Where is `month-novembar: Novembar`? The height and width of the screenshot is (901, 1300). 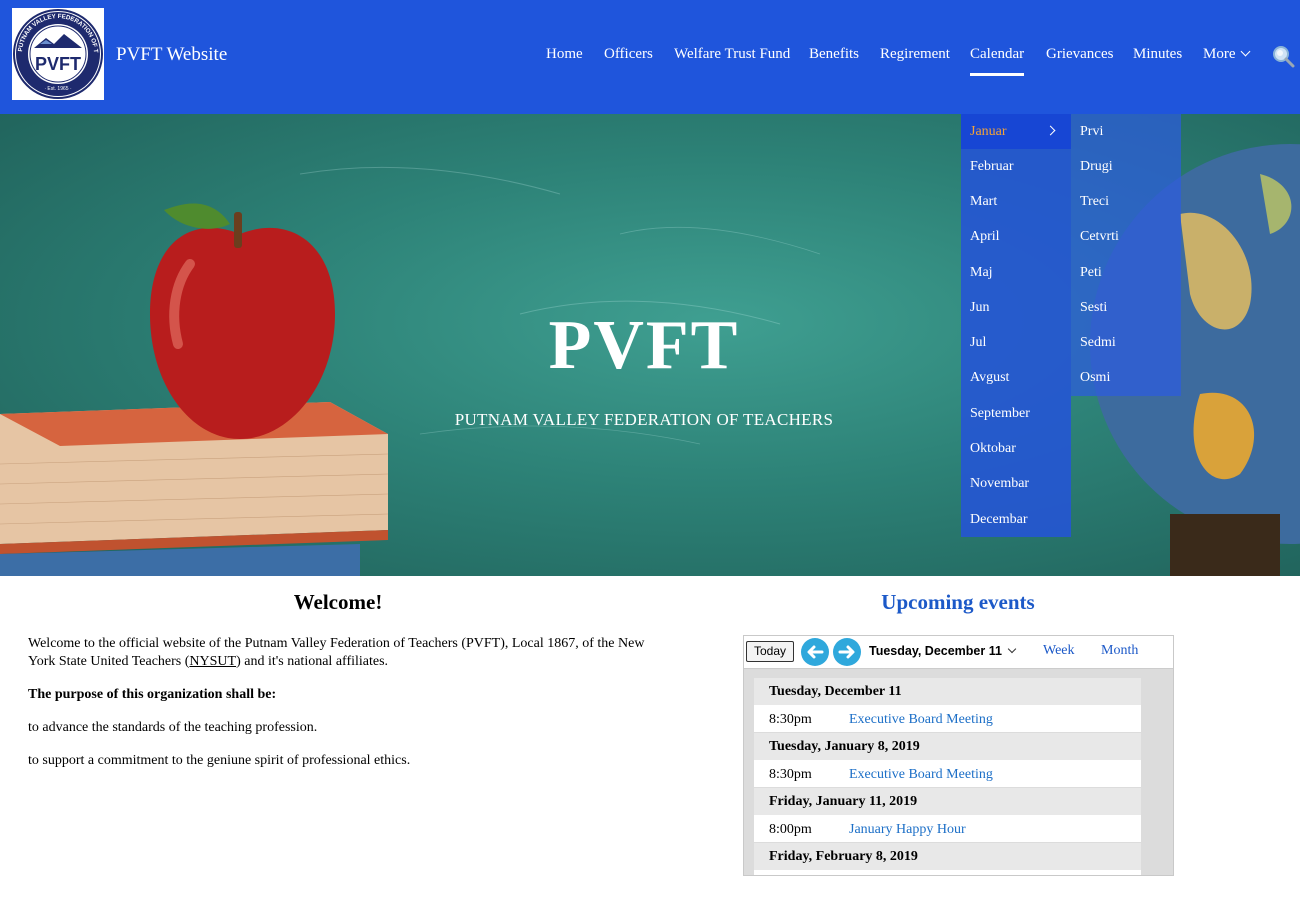 month-novembar: Novembar is located at coordinates (1016, 483).